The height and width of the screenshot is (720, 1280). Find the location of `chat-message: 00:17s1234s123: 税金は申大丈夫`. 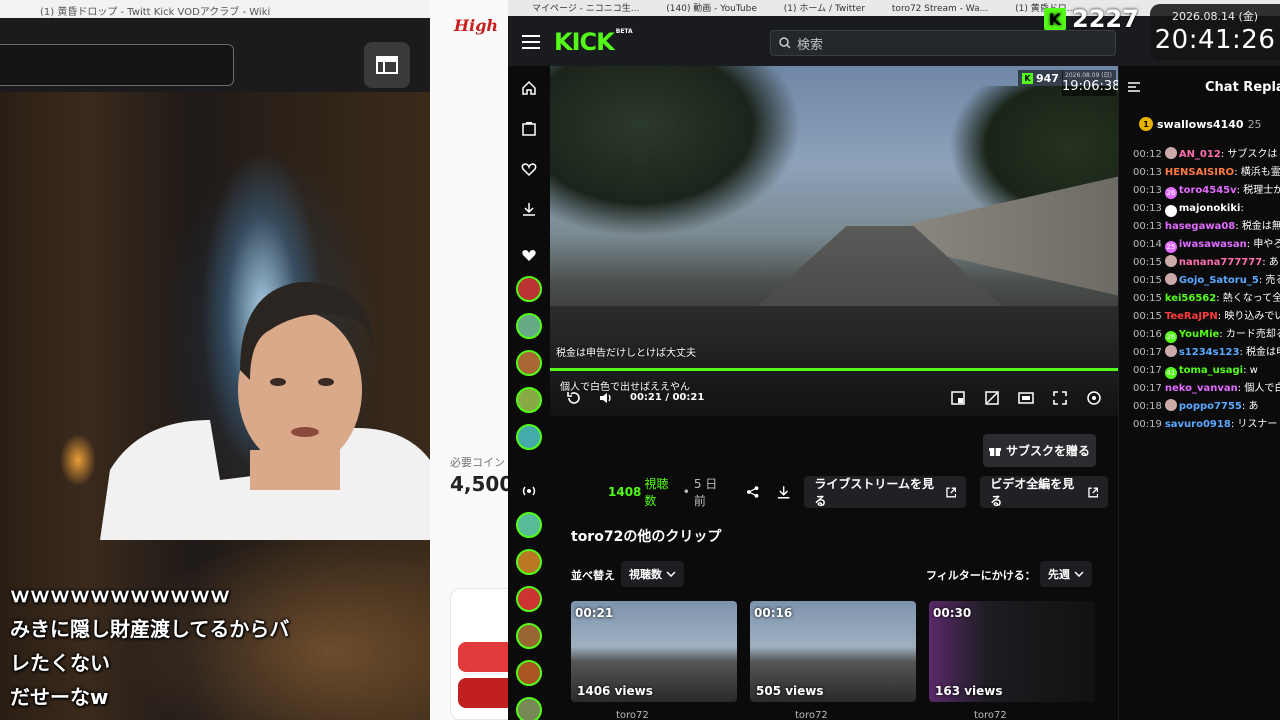

chat-message: 00:17s1234s123: 税金は申大丈夫 is located at coordinates (1206, 353).